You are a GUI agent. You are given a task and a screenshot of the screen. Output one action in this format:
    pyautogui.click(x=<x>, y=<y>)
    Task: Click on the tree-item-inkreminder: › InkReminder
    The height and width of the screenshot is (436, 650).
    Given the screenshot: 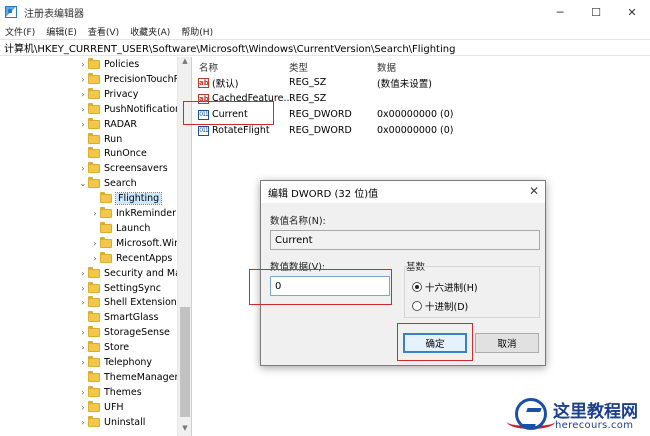 What is the action you would take?
    pyautogui.click(x=133, y=213)
    